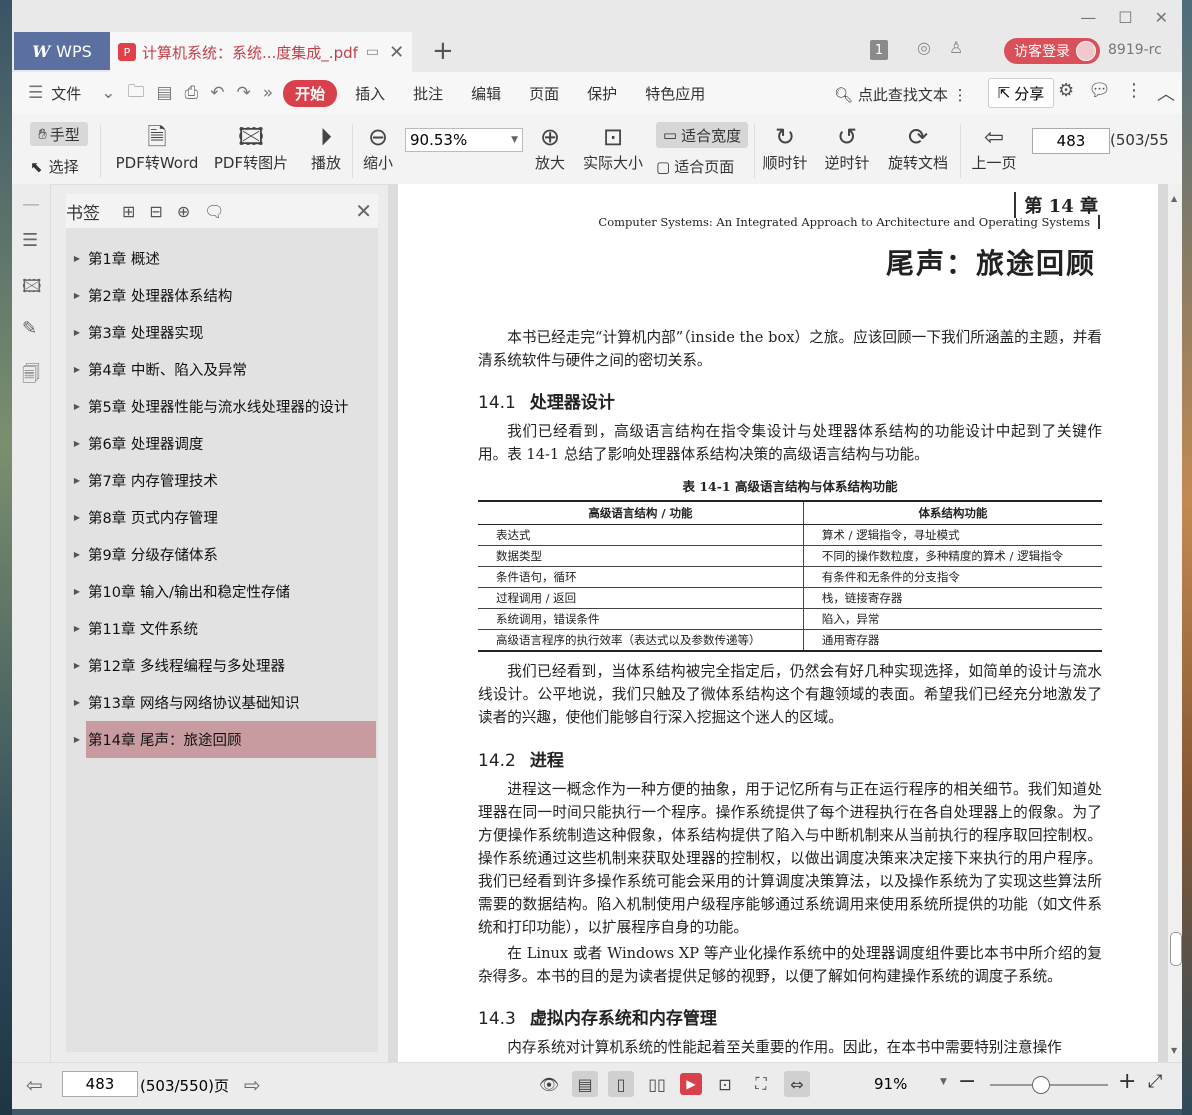  Describe the element at coordinates (183, 211) in the screenshot. I see `add-bookmark-icon: ⊕` at that location.